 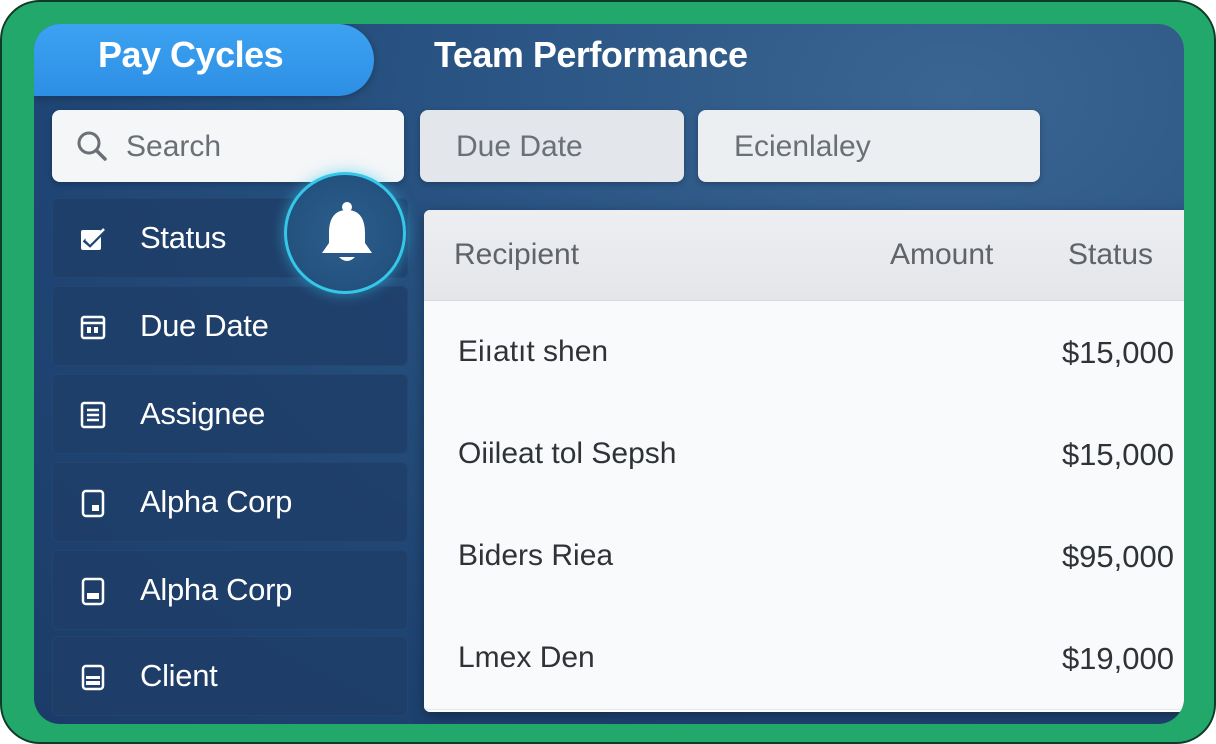 I want to click on recipient-cell: Lmex Den, so click(x=526, y=657).